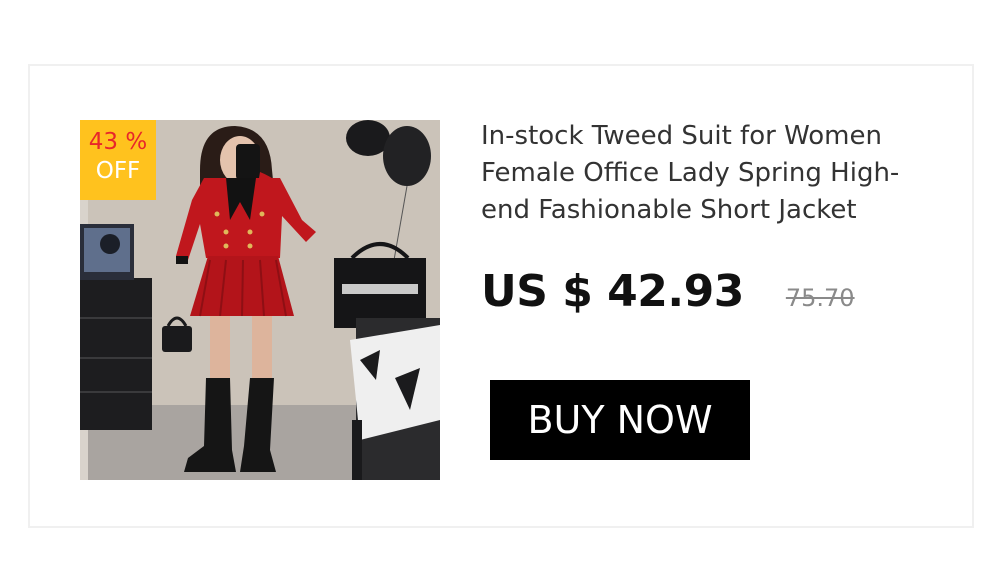 The height and width of the screenshot is (580, 1002). What do you see at coordinates (620, 420) in the screenshot?
I see `buy-now-button: BUY NOW` at bounding box center [620, 420].